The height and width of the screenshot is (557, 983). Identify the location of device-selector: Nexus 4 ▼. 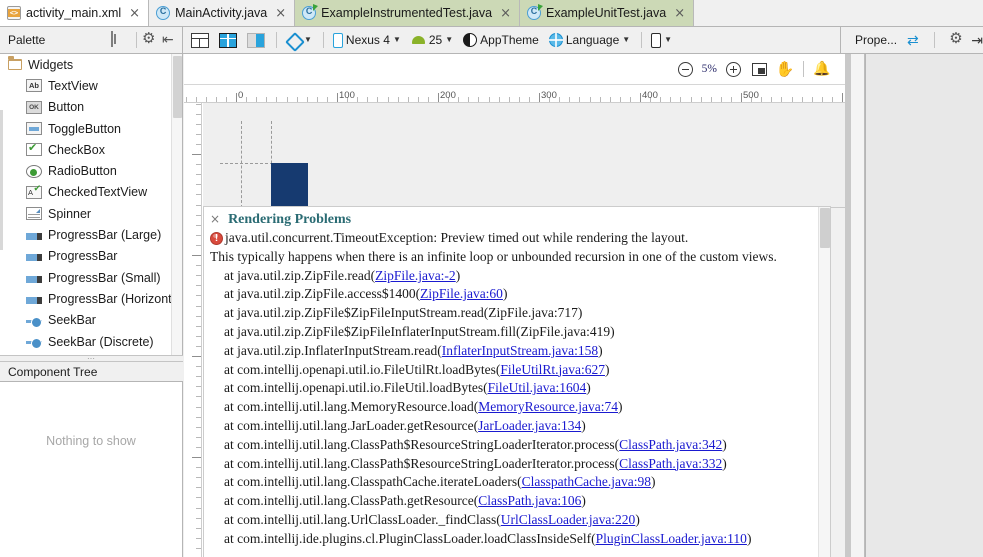
(367, 40).